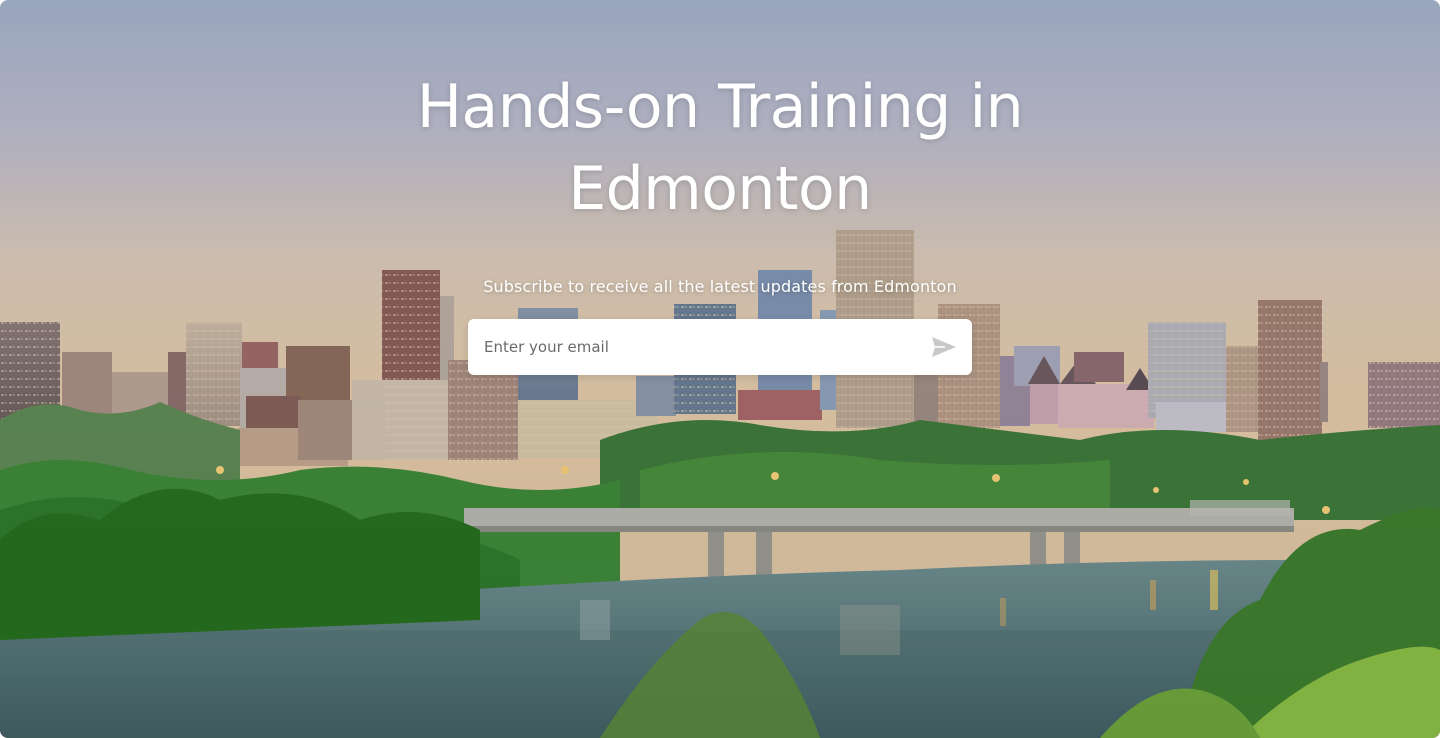 This screenshot has width=1440, height=738. What do you see at coordinates (720, 107) in the screenshot?
I see `hero-title-line-1: Hands-on Training in` at bounding box center [720, 107].